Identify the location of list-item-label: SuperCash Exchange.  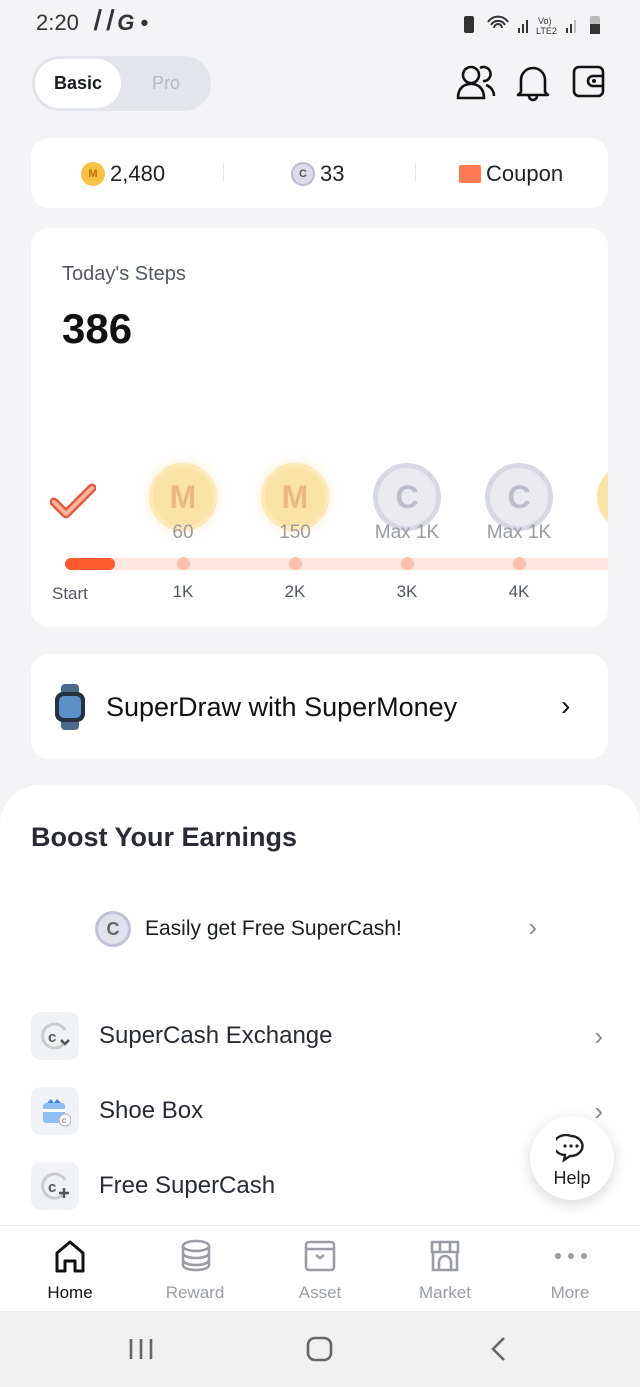
(216, 1035).